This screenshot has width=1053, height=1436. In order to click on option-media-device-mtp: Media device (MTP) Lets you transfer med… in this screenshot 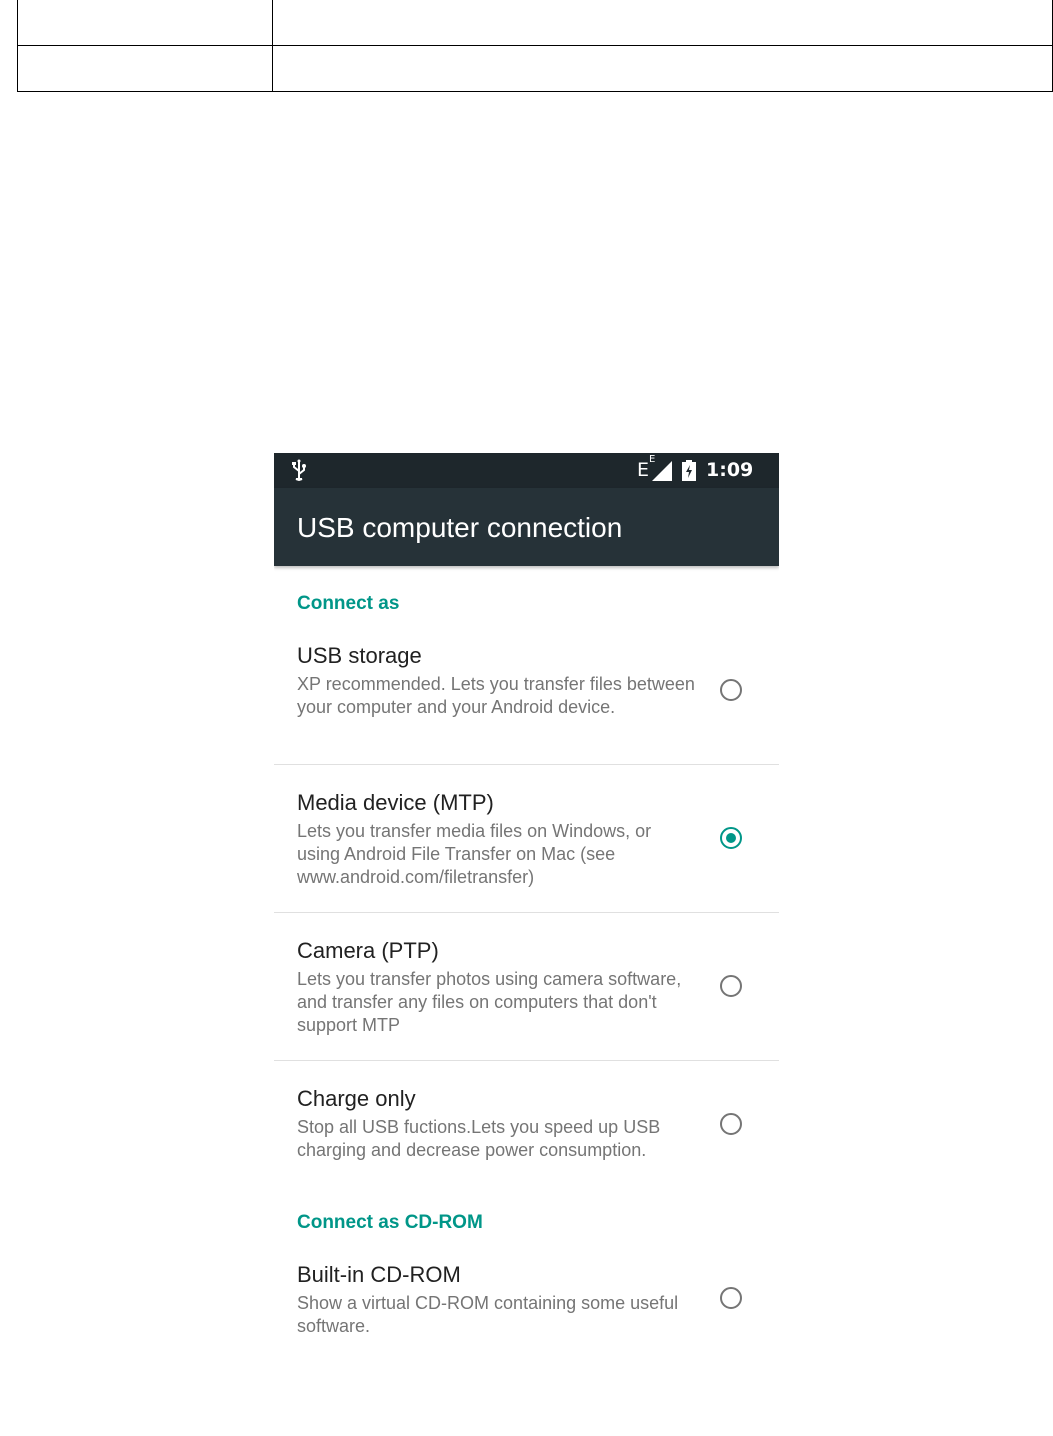, I will do `click(526, 838)`.